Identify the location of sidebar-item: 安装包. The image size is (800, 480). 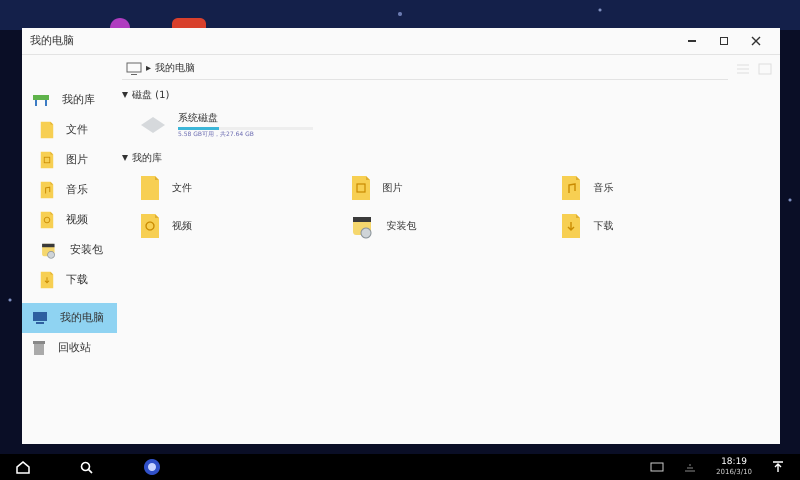
(69, 250).